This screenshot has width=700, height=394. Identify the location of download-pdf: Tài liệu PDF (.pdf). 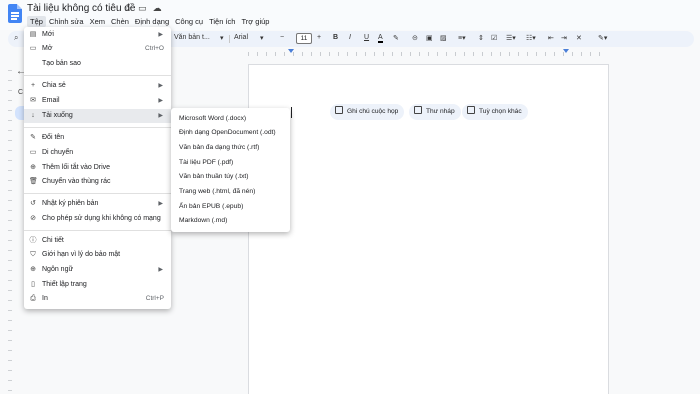
(230, 163).